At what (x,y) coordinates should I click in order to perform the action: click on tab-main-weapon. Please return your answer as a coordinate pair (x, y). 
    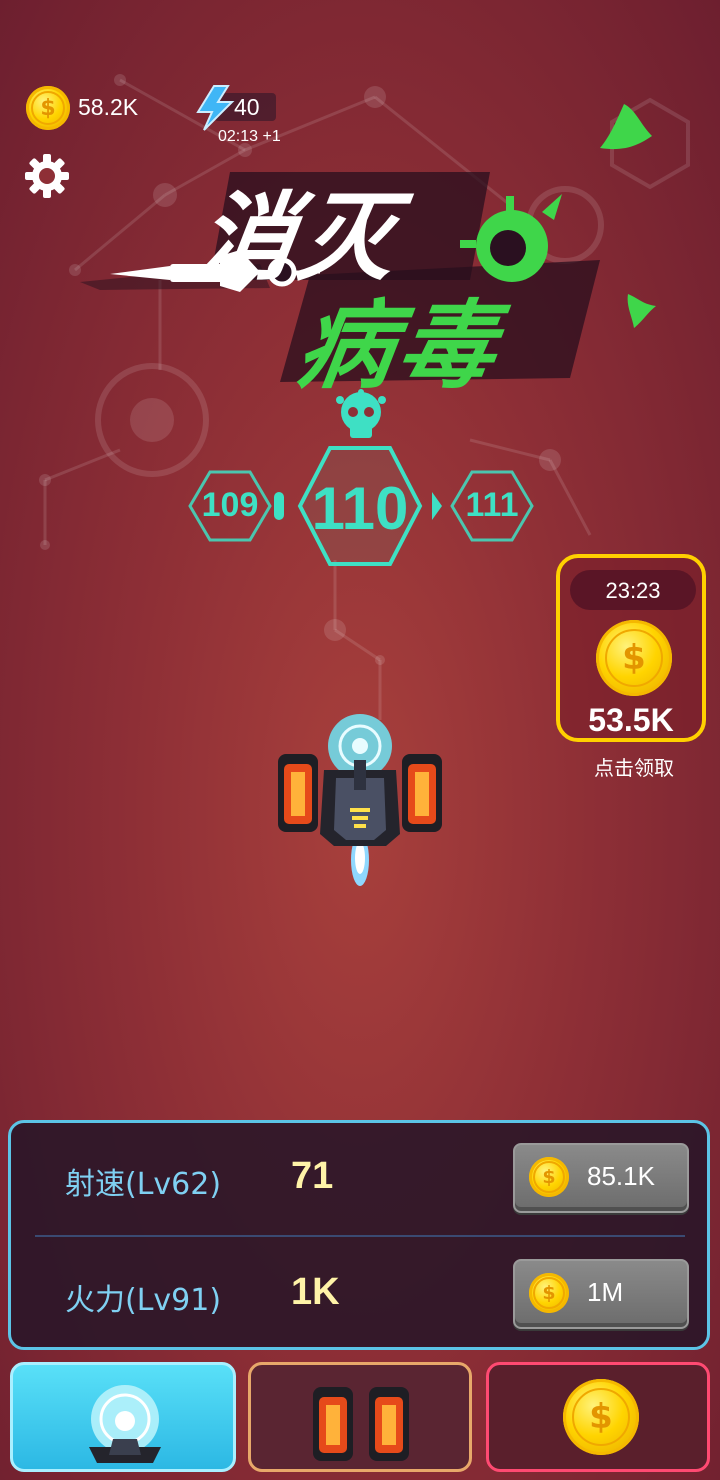
    Looking at the image, I should click on (123, 1417).